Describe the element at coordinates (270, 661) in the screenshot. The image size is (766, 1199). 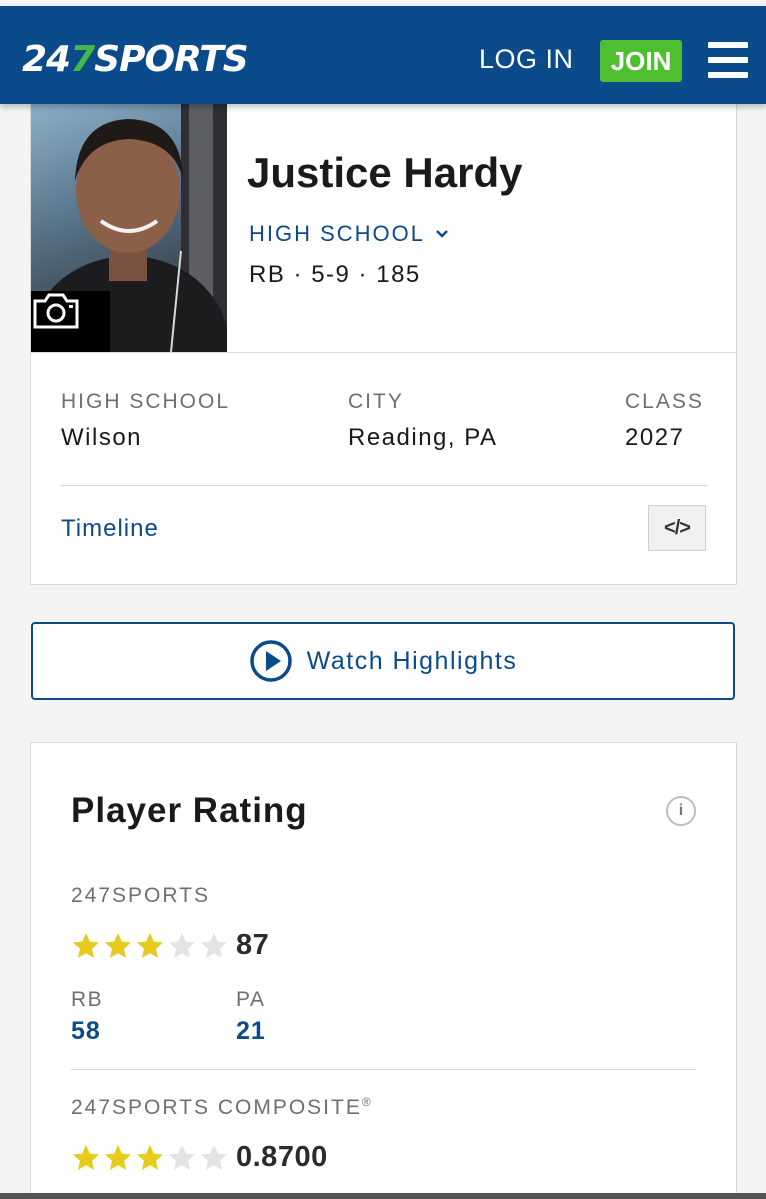
I see `play-circle-icon` at that location.